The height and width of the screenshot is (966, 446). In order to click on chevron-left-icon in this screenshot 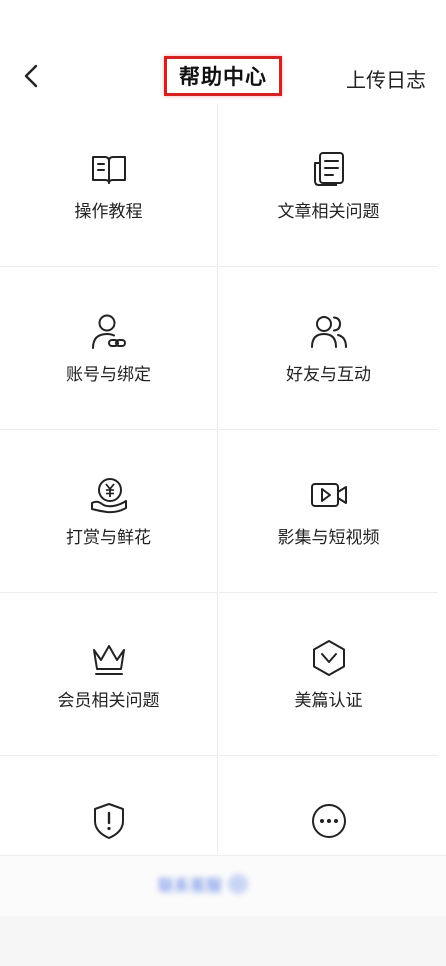, I will do `click(31, 76)`.